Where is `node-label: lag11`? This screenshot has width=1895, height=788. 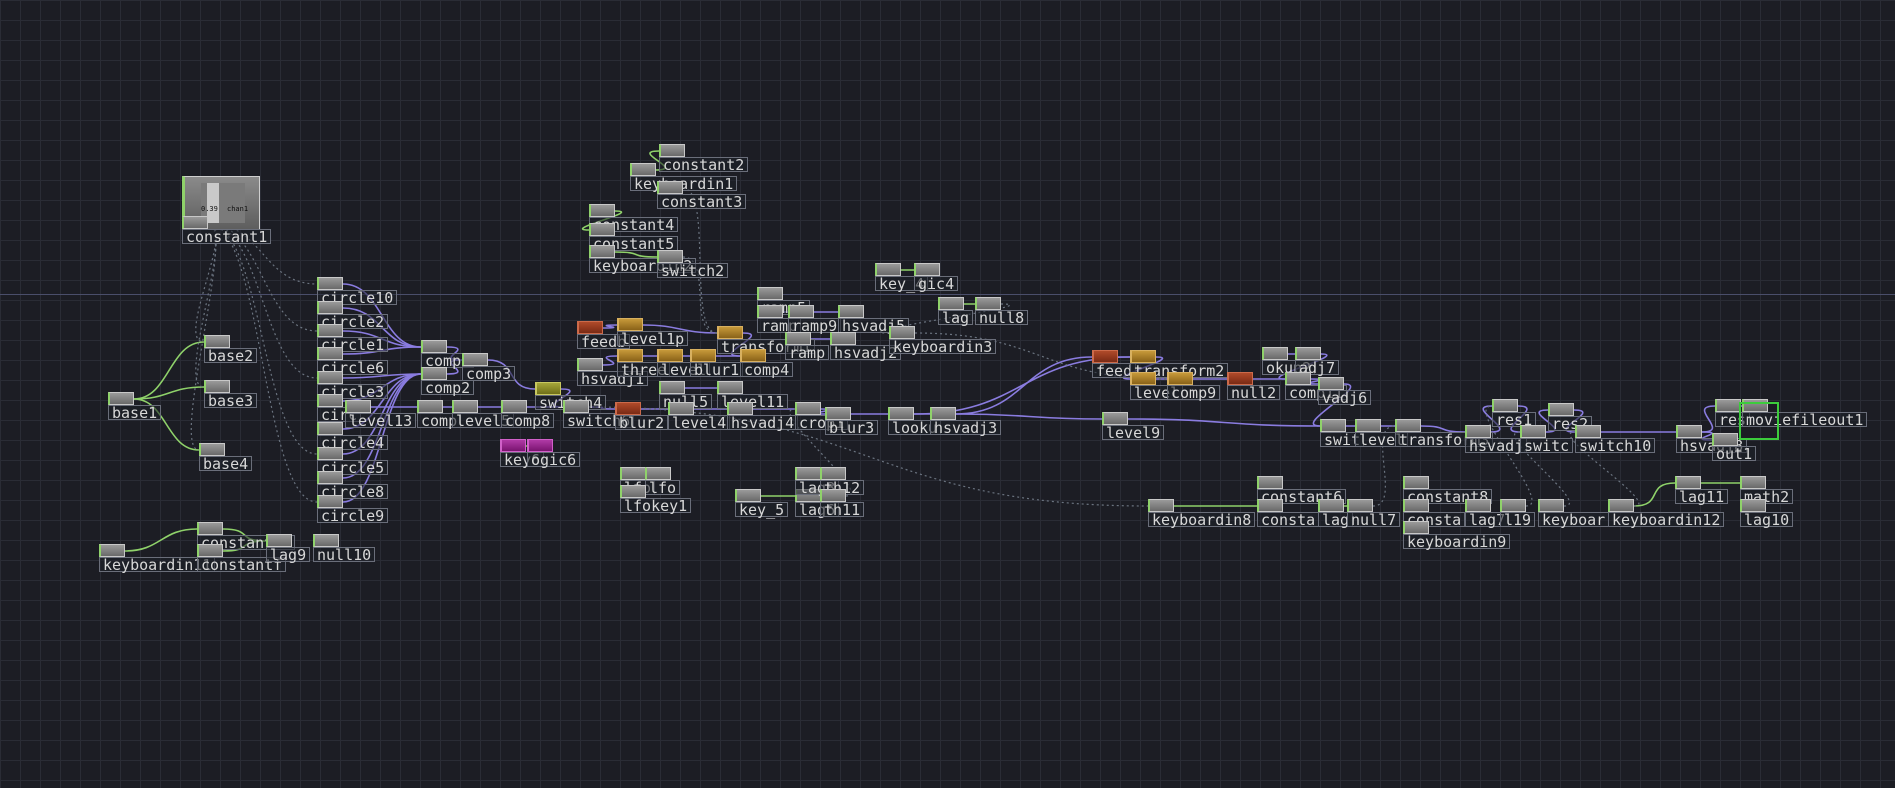 node-label: lag11 is located at coordinates (1702, 497).